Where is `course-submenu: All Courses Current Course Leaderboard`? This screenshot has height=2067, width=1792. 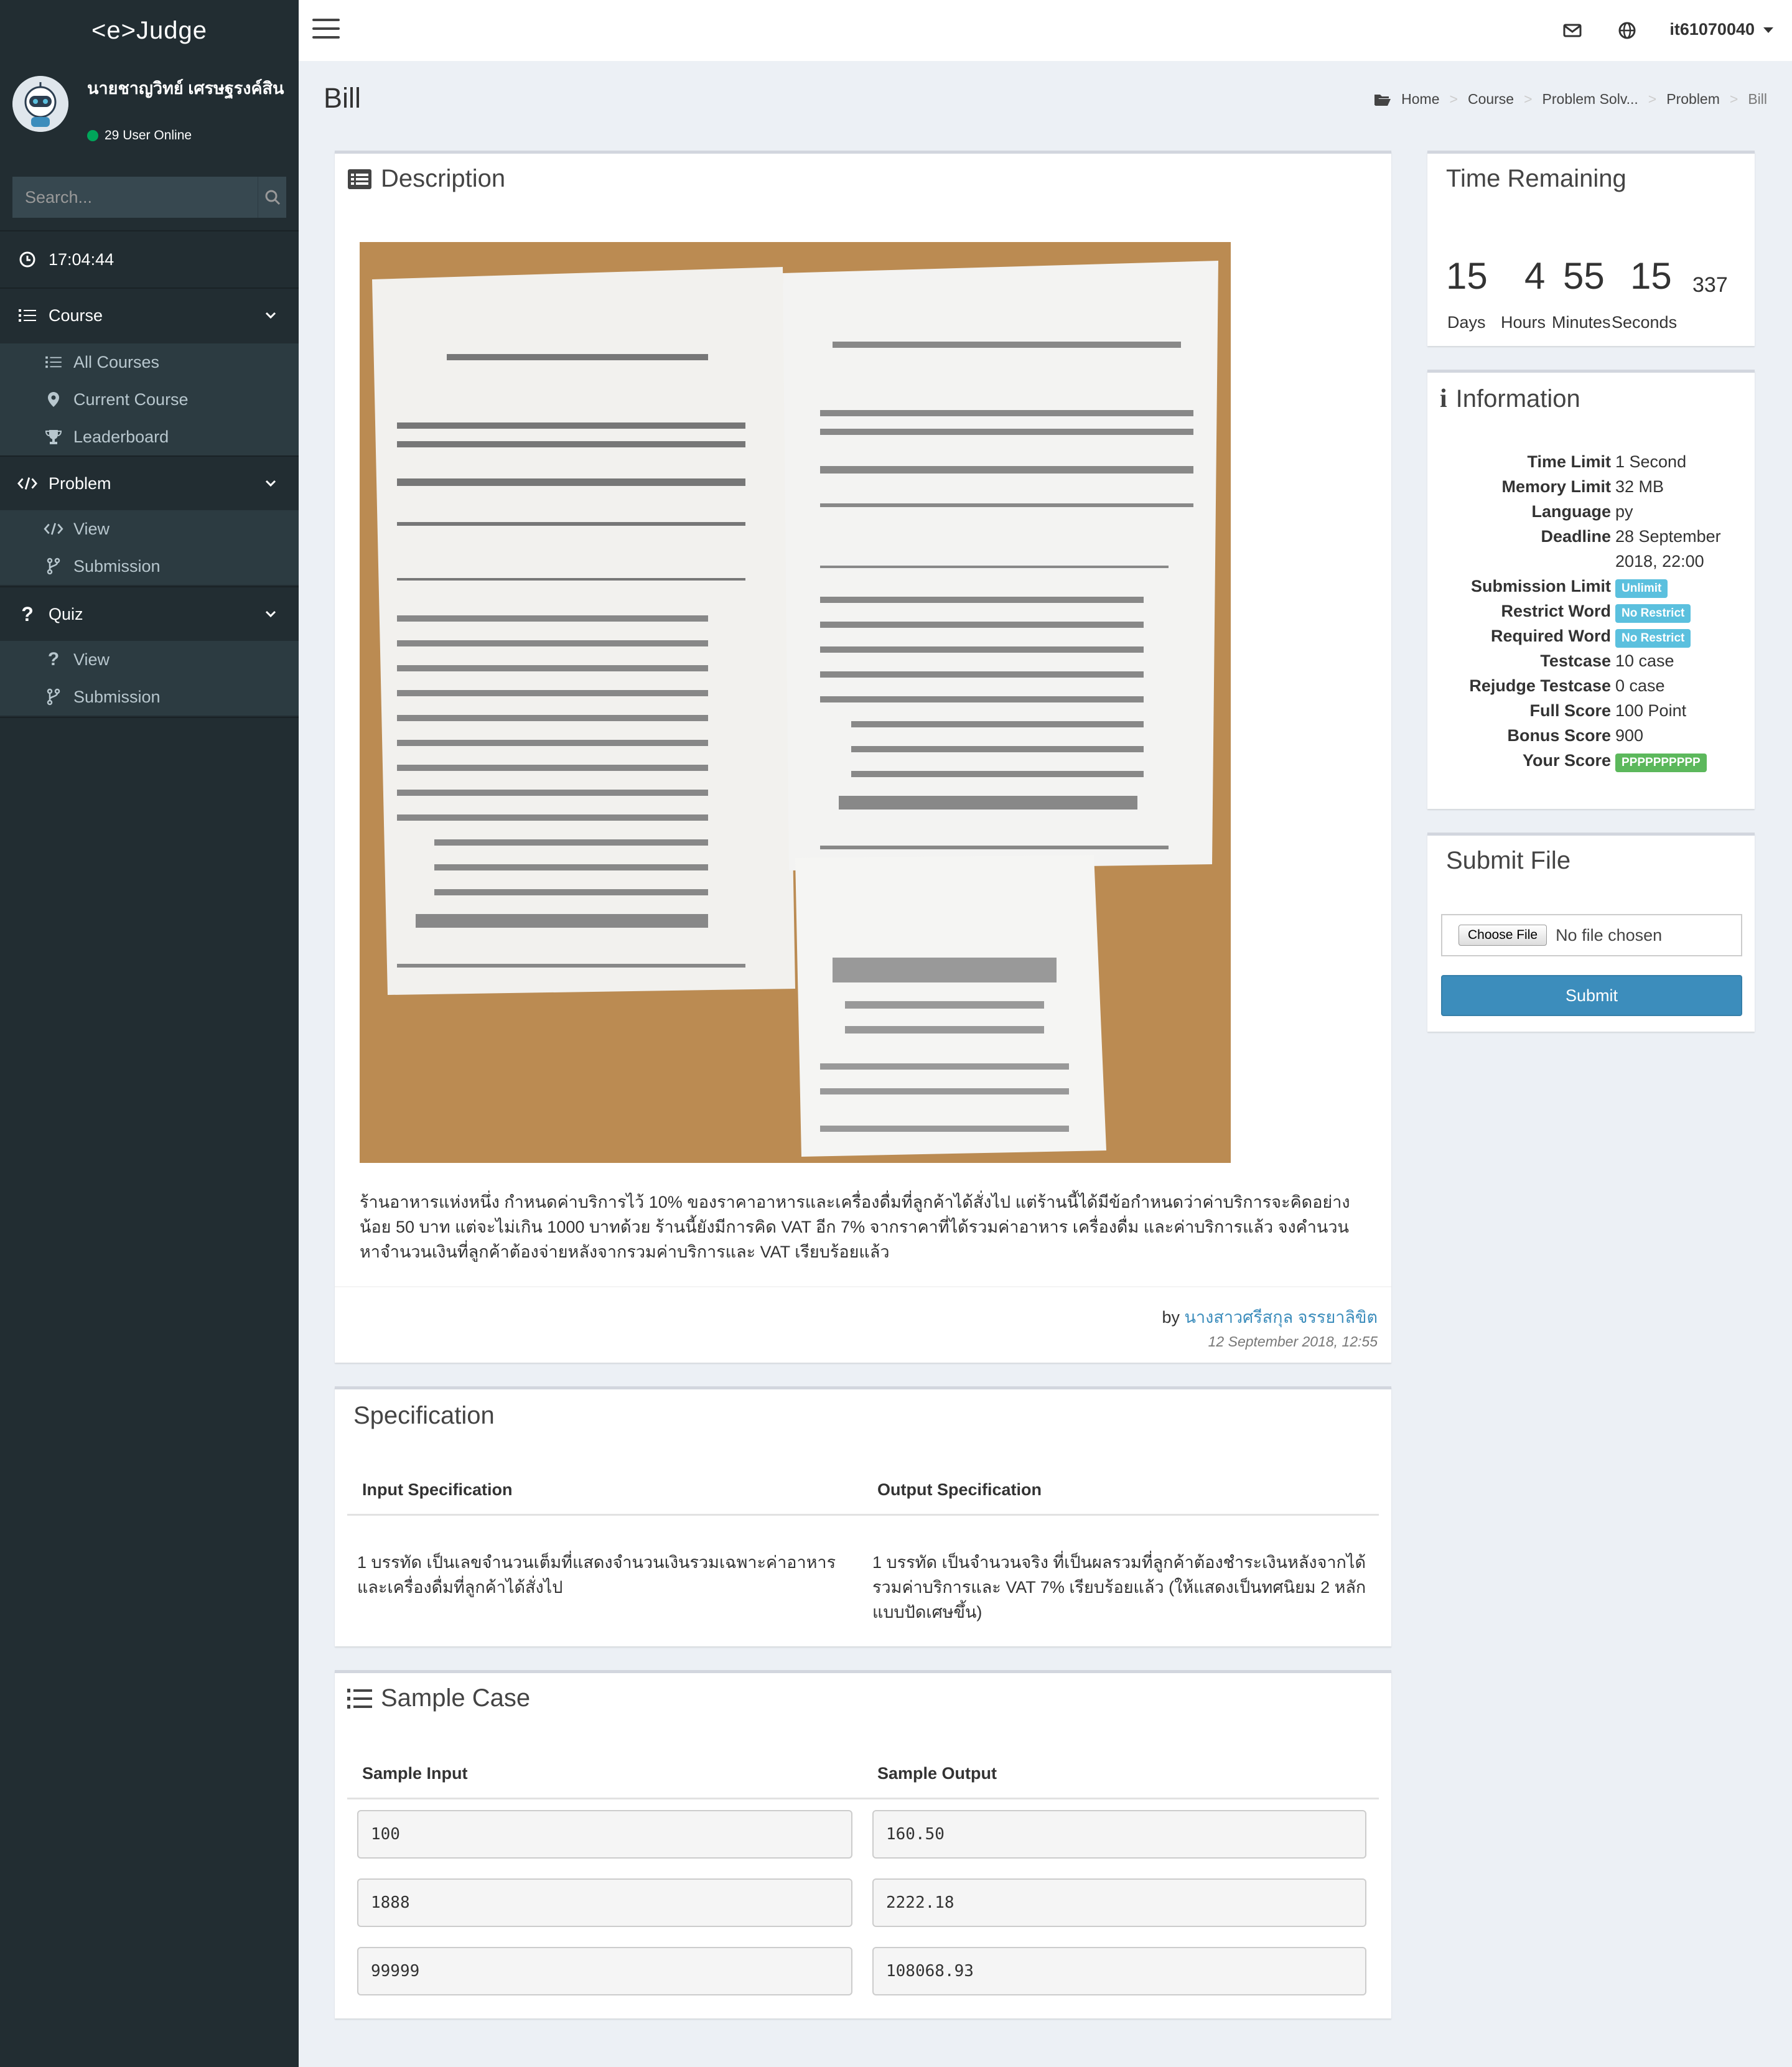 course-submenu: All Courses Current Course Leaderboard is located at coordinates (149, 399).